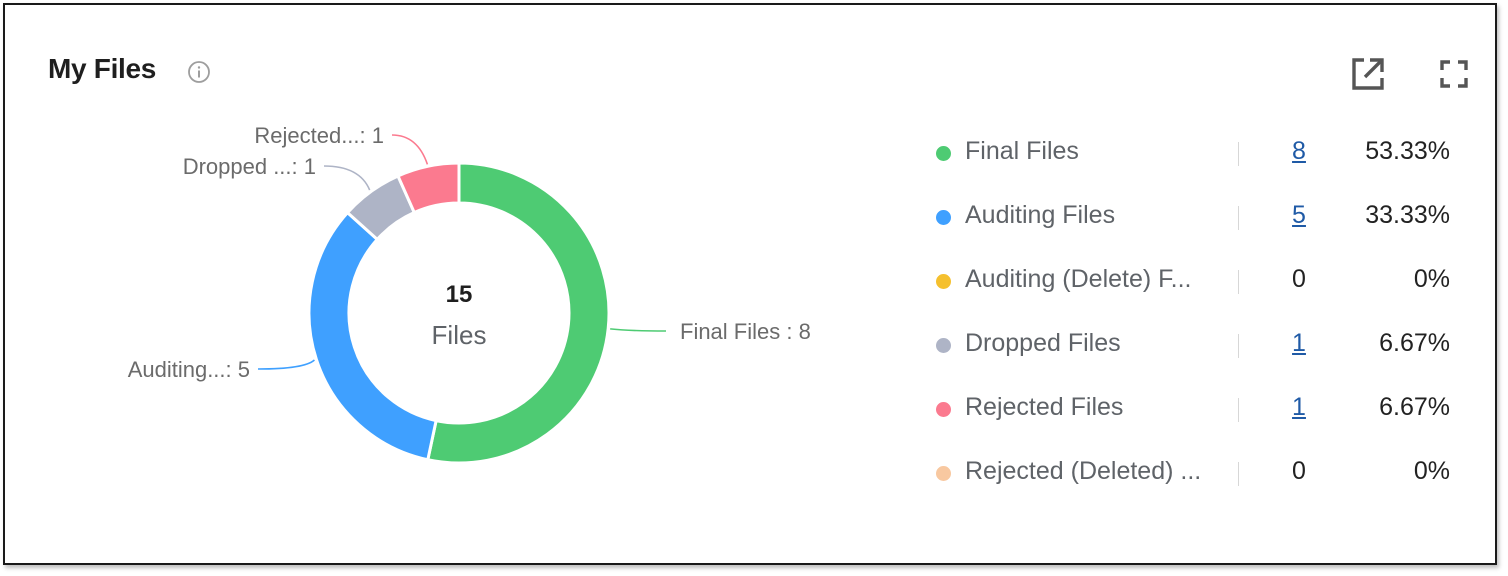  What do you see at coordinates (1044, 407) in the screenshot?
I see `legend-item-name: Rejected Files` at bounding box center [1044, 407].